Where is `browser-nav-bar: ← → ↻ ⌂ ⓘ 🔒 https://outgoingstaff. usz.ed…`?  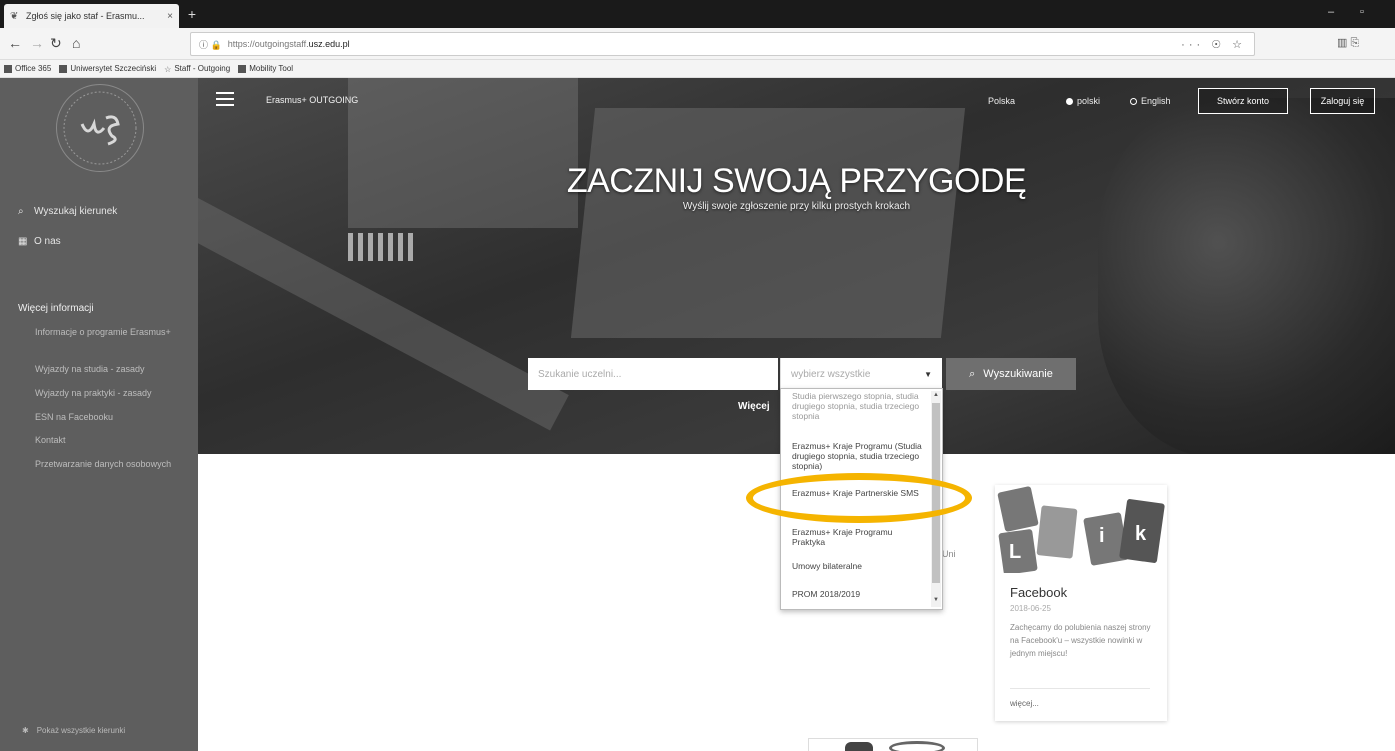 browser-nav-bar: ← → ↻ ⌂ ⓘ 🔒 https://outgoingstaff. usz.ed… is located at coordinates (697, 44).